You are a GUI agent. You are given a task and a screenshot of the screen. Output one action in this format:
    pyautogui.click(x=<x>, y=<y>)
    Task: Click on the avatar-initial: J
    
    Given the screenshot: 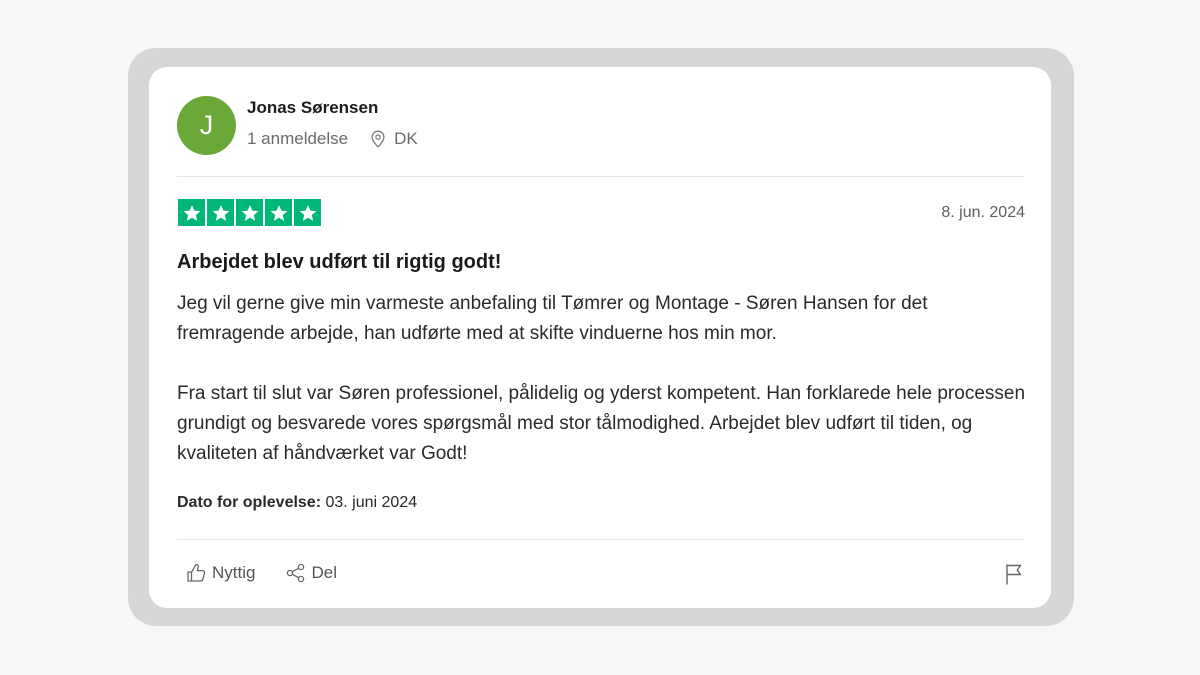 What is the action you would take?
    pyautogui.click(x=206, y=125)
    